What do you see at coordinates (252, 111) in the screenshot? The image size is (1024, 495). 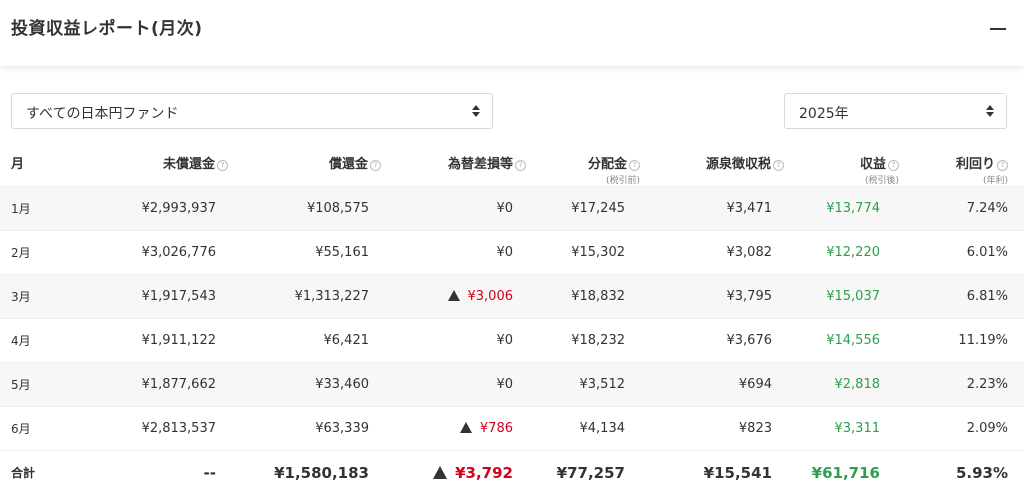 I see `fund-select: すべての日本円ファンド` at bounding box center [252, 111].